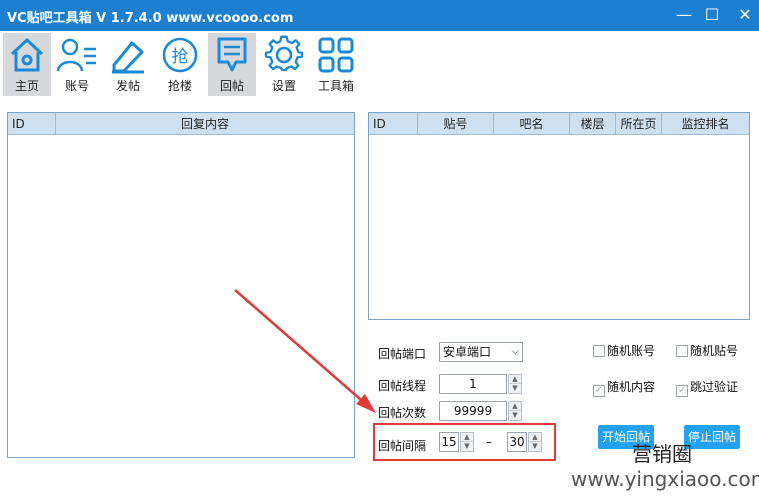 The width and height of the screenshot is (759, 500). Describe the element at coordinates (305, 351) in the screenshot. I see `annotation-arrow` at that location.